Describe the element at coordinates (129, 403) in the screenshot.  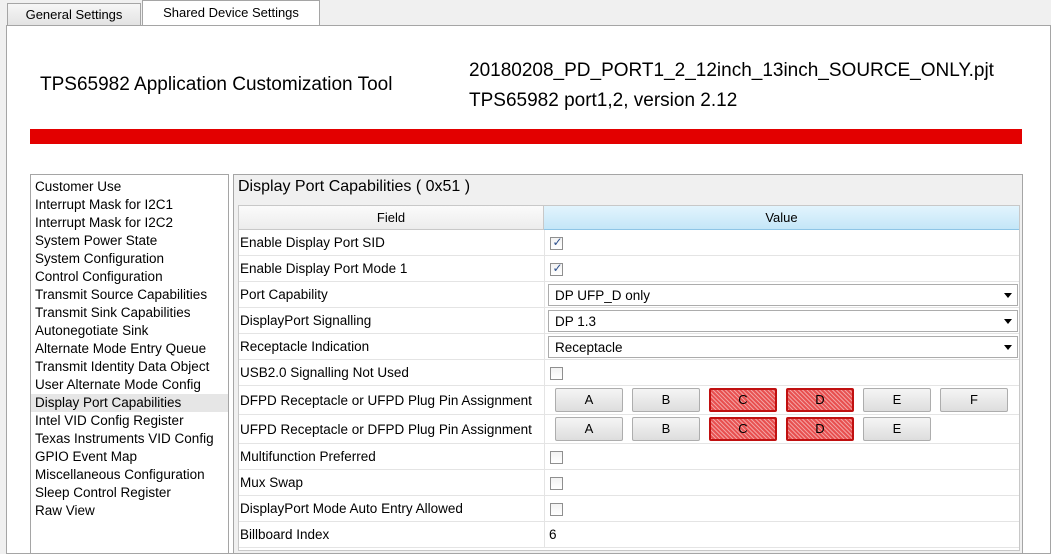
I see `sidebar-item-display-port-capabilities: Display Port Capabilities` at that location.